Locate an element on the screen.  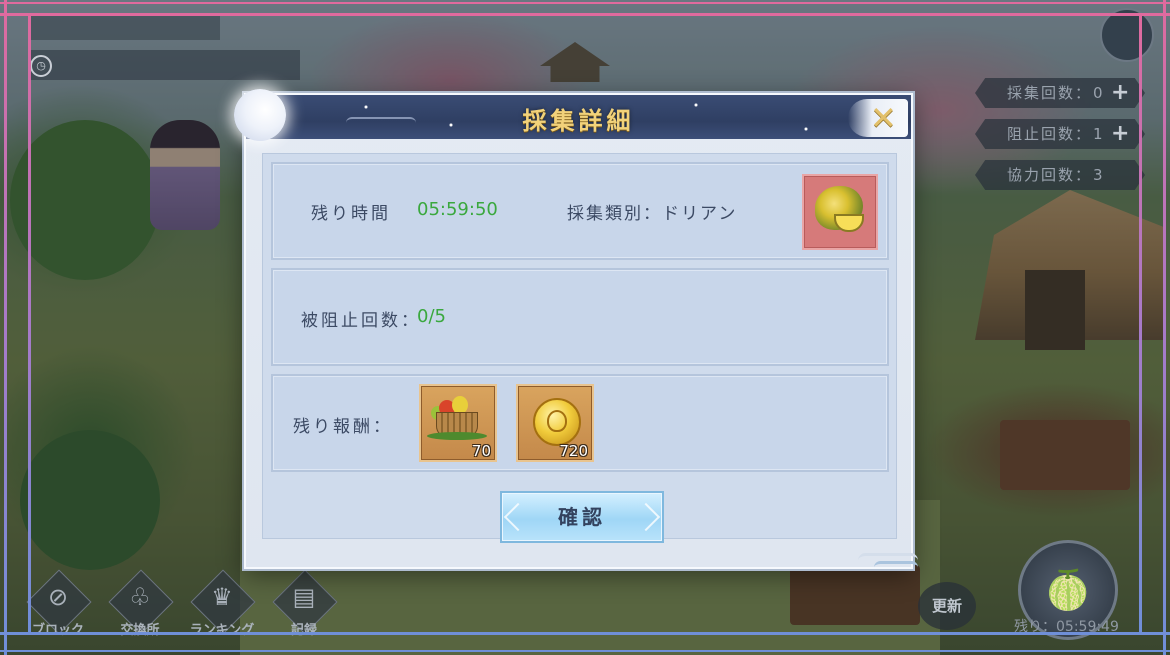
blocked-count-value: 0/5 is located at coordinates (431, 316).